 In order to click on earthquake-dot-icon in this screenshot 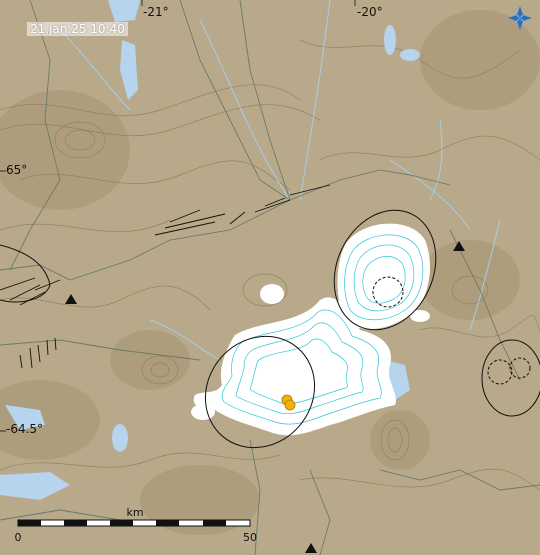, I will do `click(290, 405)`.